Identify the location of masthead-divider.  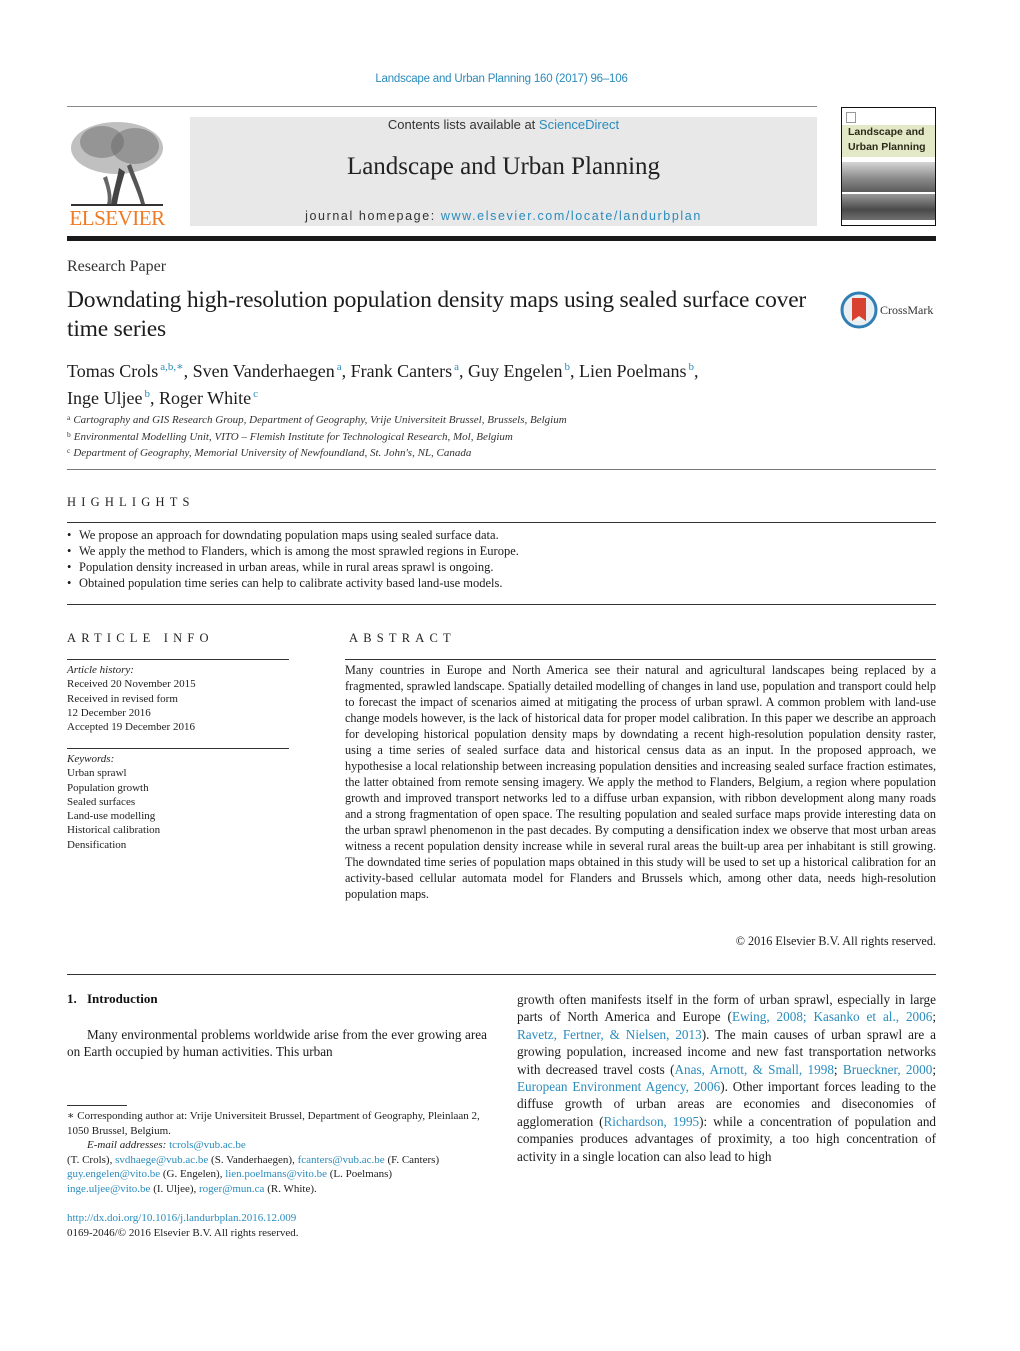
(442, 106).